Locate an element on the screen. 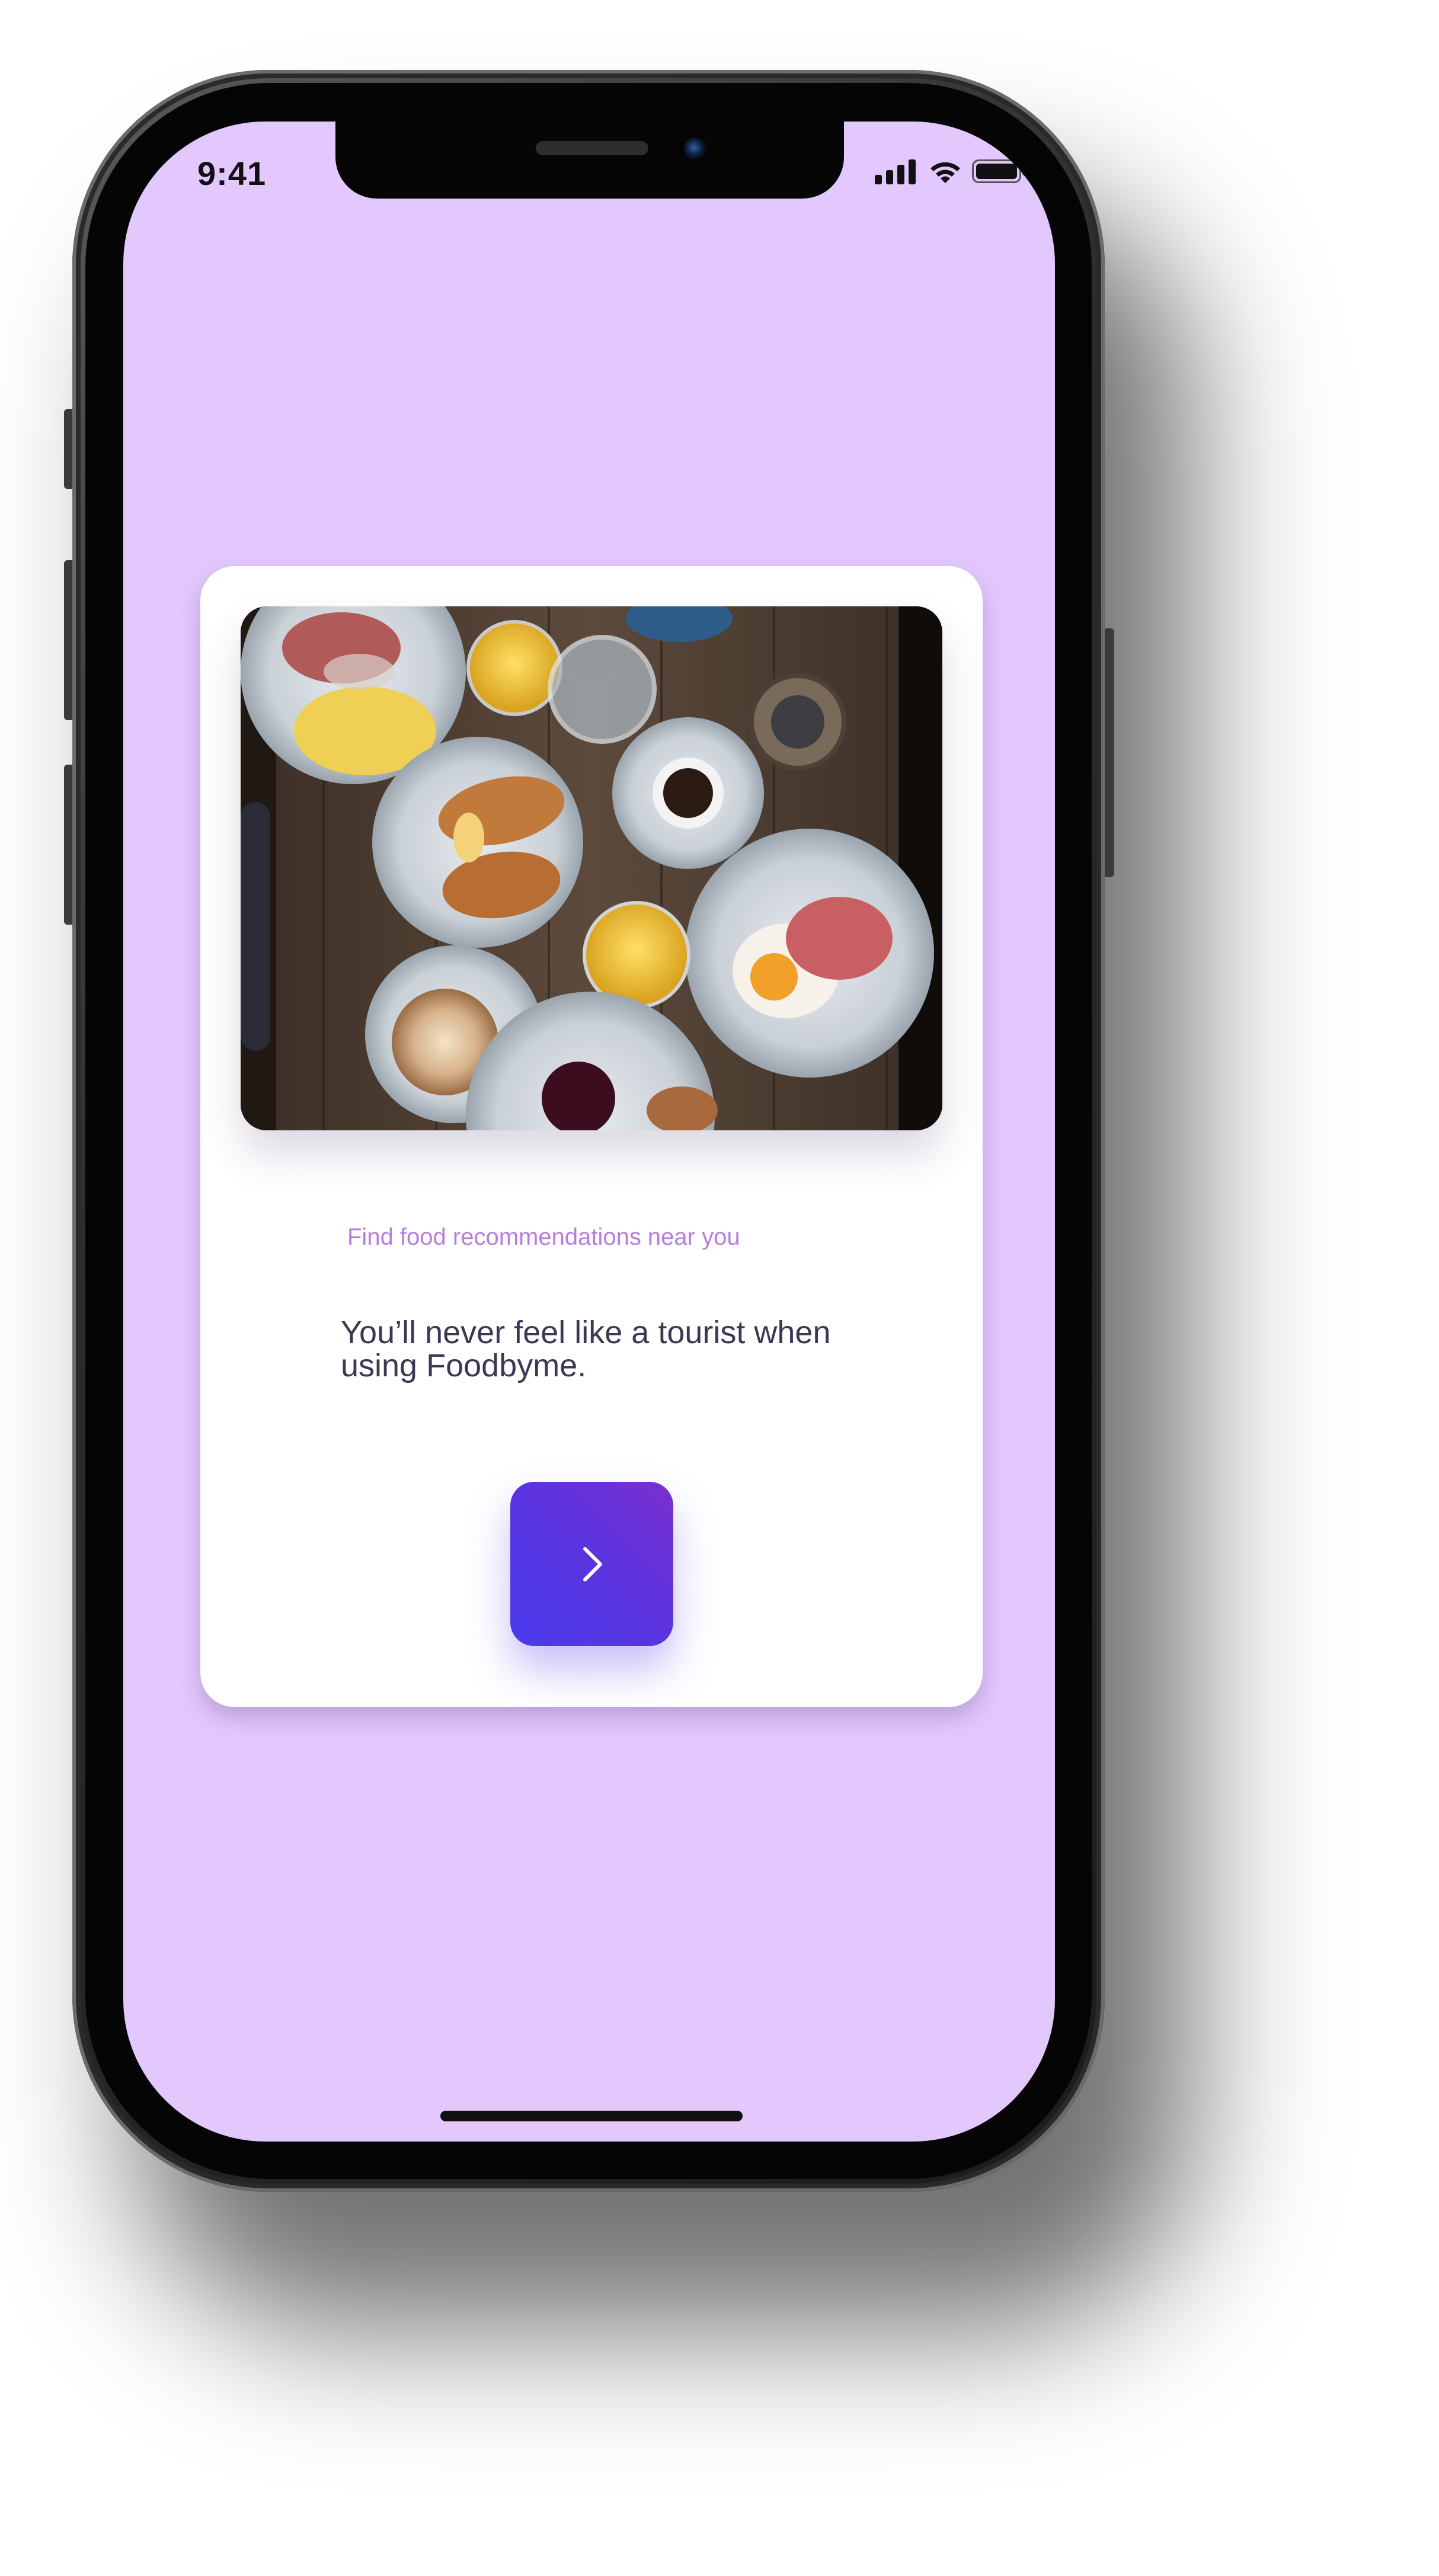  battery-icon is located at coordinates (999, 171).